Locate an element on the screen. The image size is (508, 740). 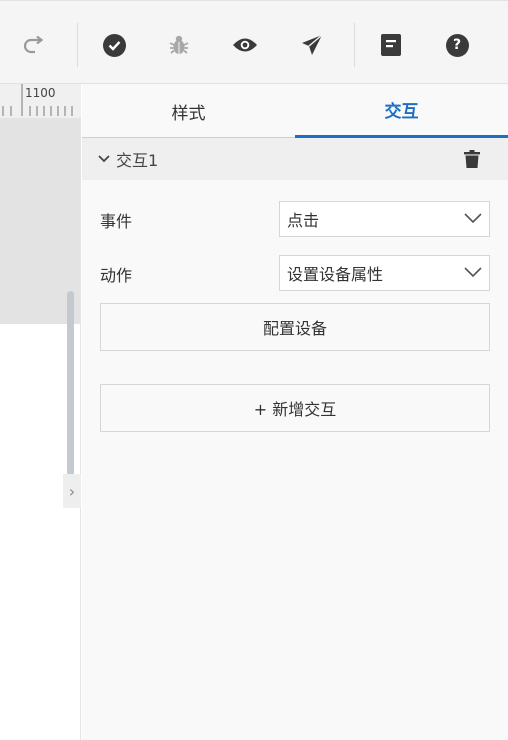
event-label: 事件 is located at coordinates (116, 221).